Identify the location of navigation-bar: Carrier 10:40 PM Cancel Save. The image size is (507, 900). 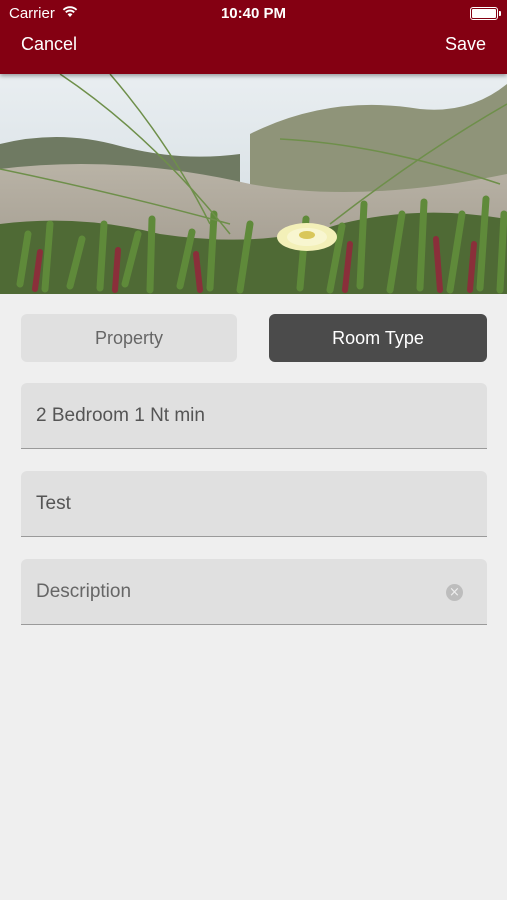
(253, 37).